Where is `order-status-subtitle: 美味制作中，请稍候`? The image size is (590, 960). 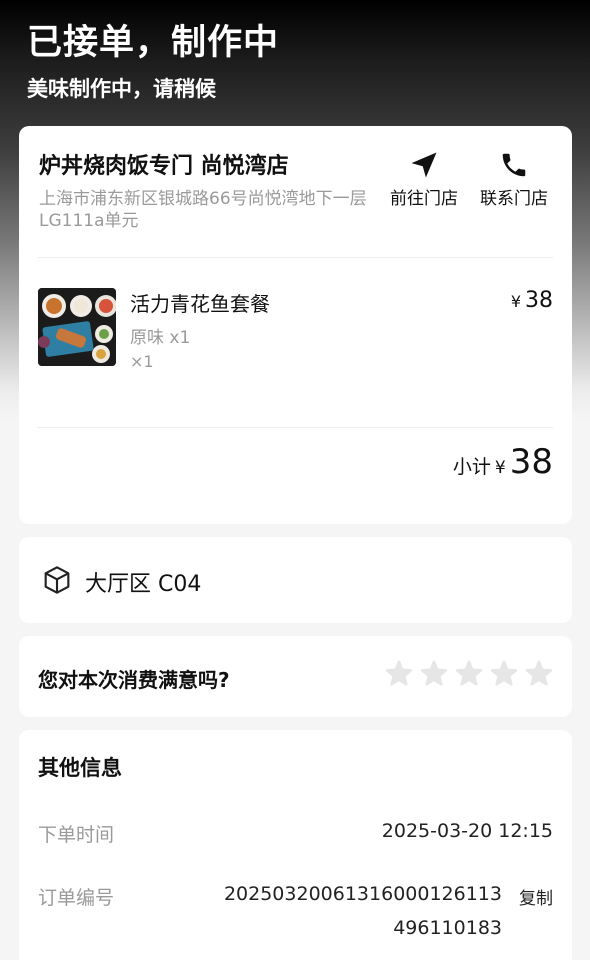
order-status-subtitle: 美味制作中，请稍候 is located at coordinates (121, 89).